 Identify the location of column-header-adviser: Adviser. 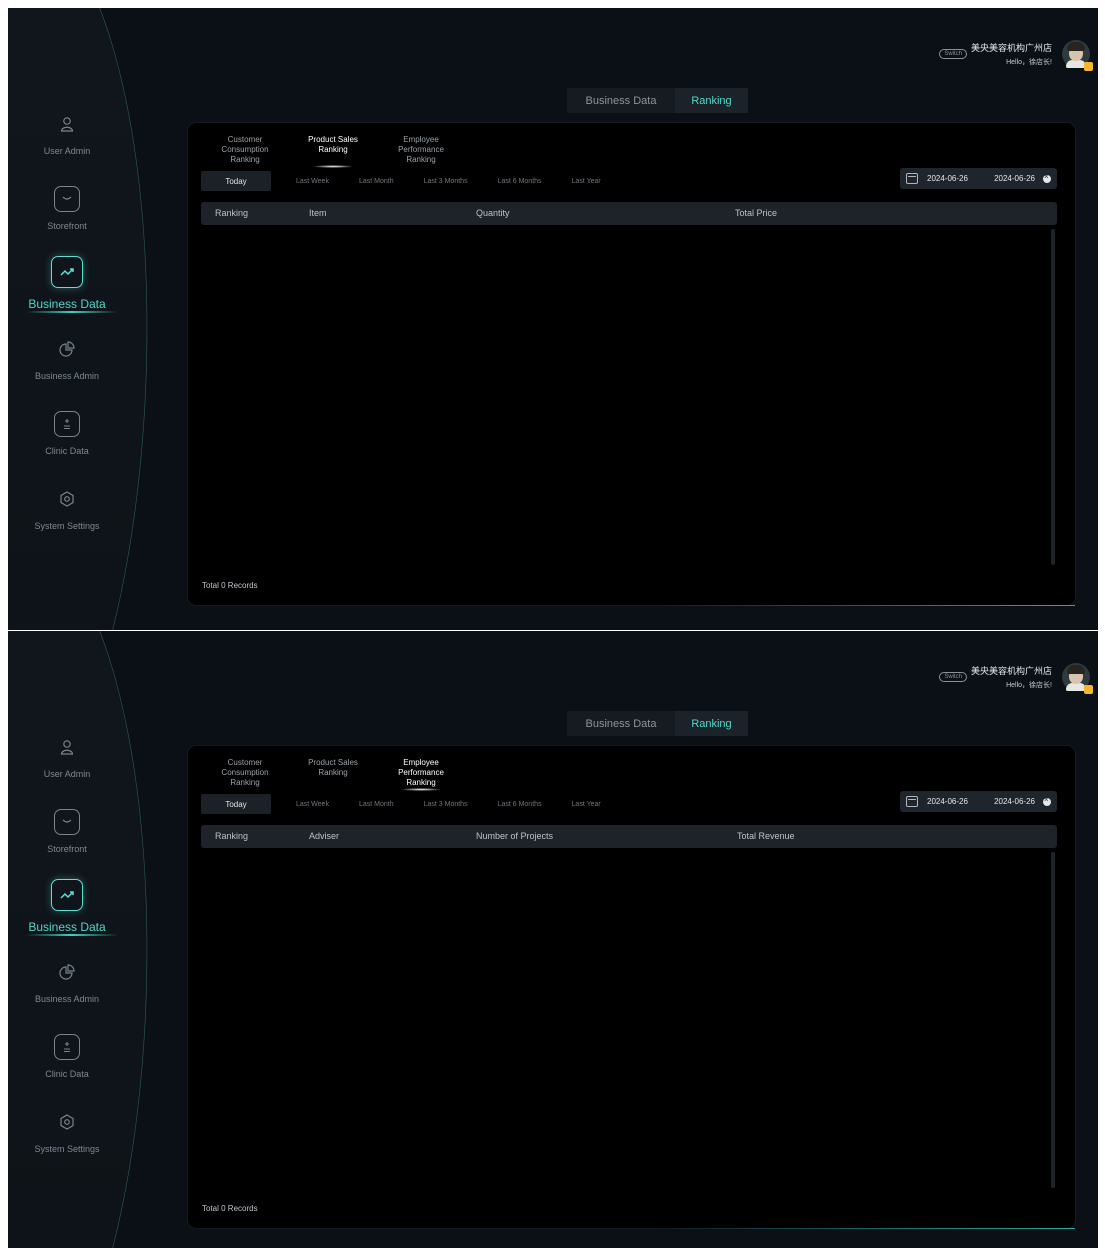
(324, 836).